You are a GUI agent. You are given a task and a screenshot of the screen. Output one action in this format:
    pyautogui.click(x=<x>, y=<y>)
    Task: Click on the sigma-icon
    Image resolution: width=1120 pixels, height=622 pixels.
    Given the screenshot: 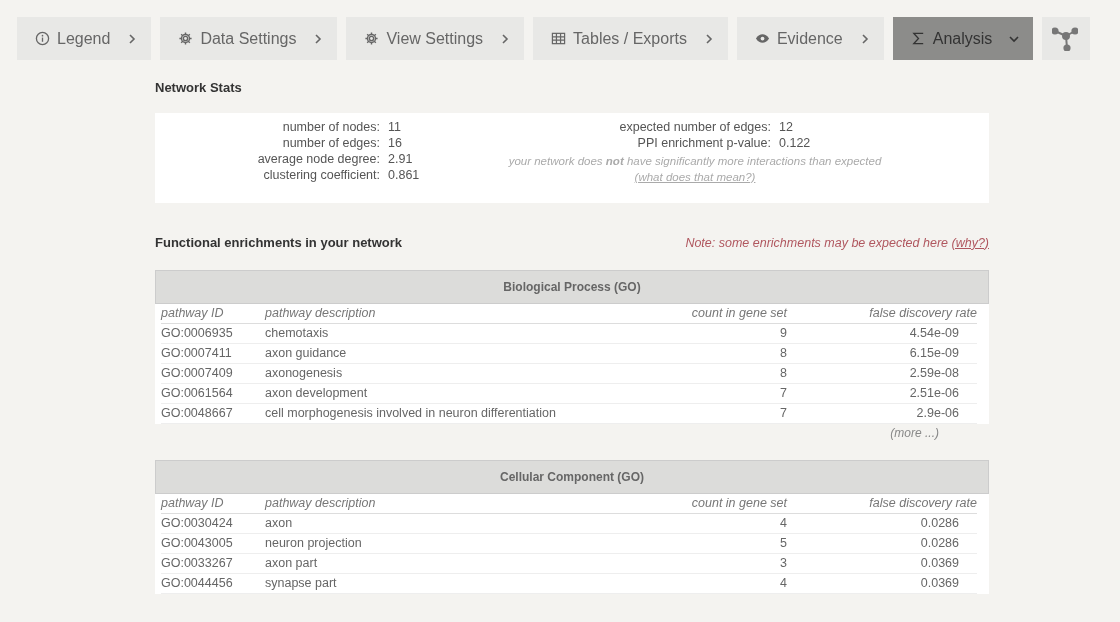 What is the action you would take?
    pyautogui.click(x=918, y=38)
    